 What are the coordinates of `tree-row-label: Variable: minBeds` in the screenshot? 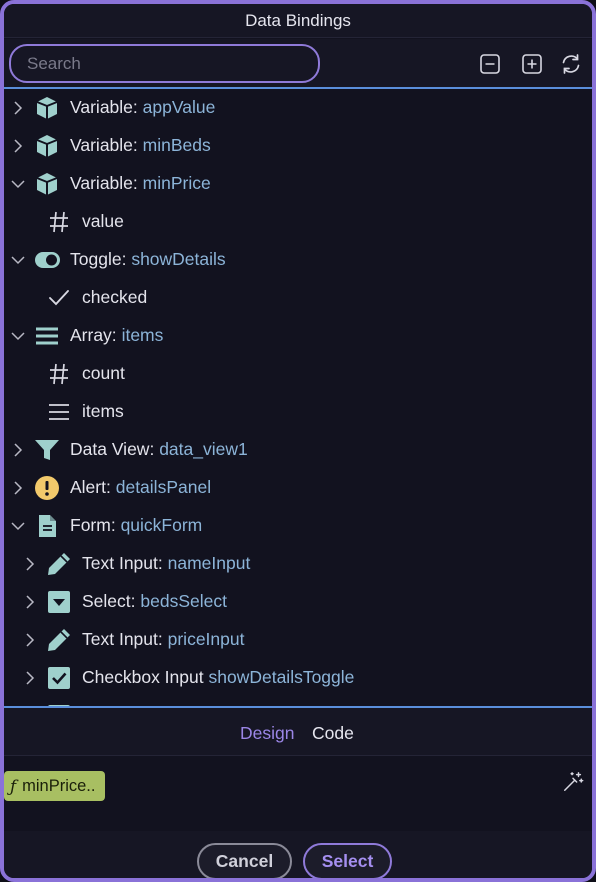 It's located at (140, 145).